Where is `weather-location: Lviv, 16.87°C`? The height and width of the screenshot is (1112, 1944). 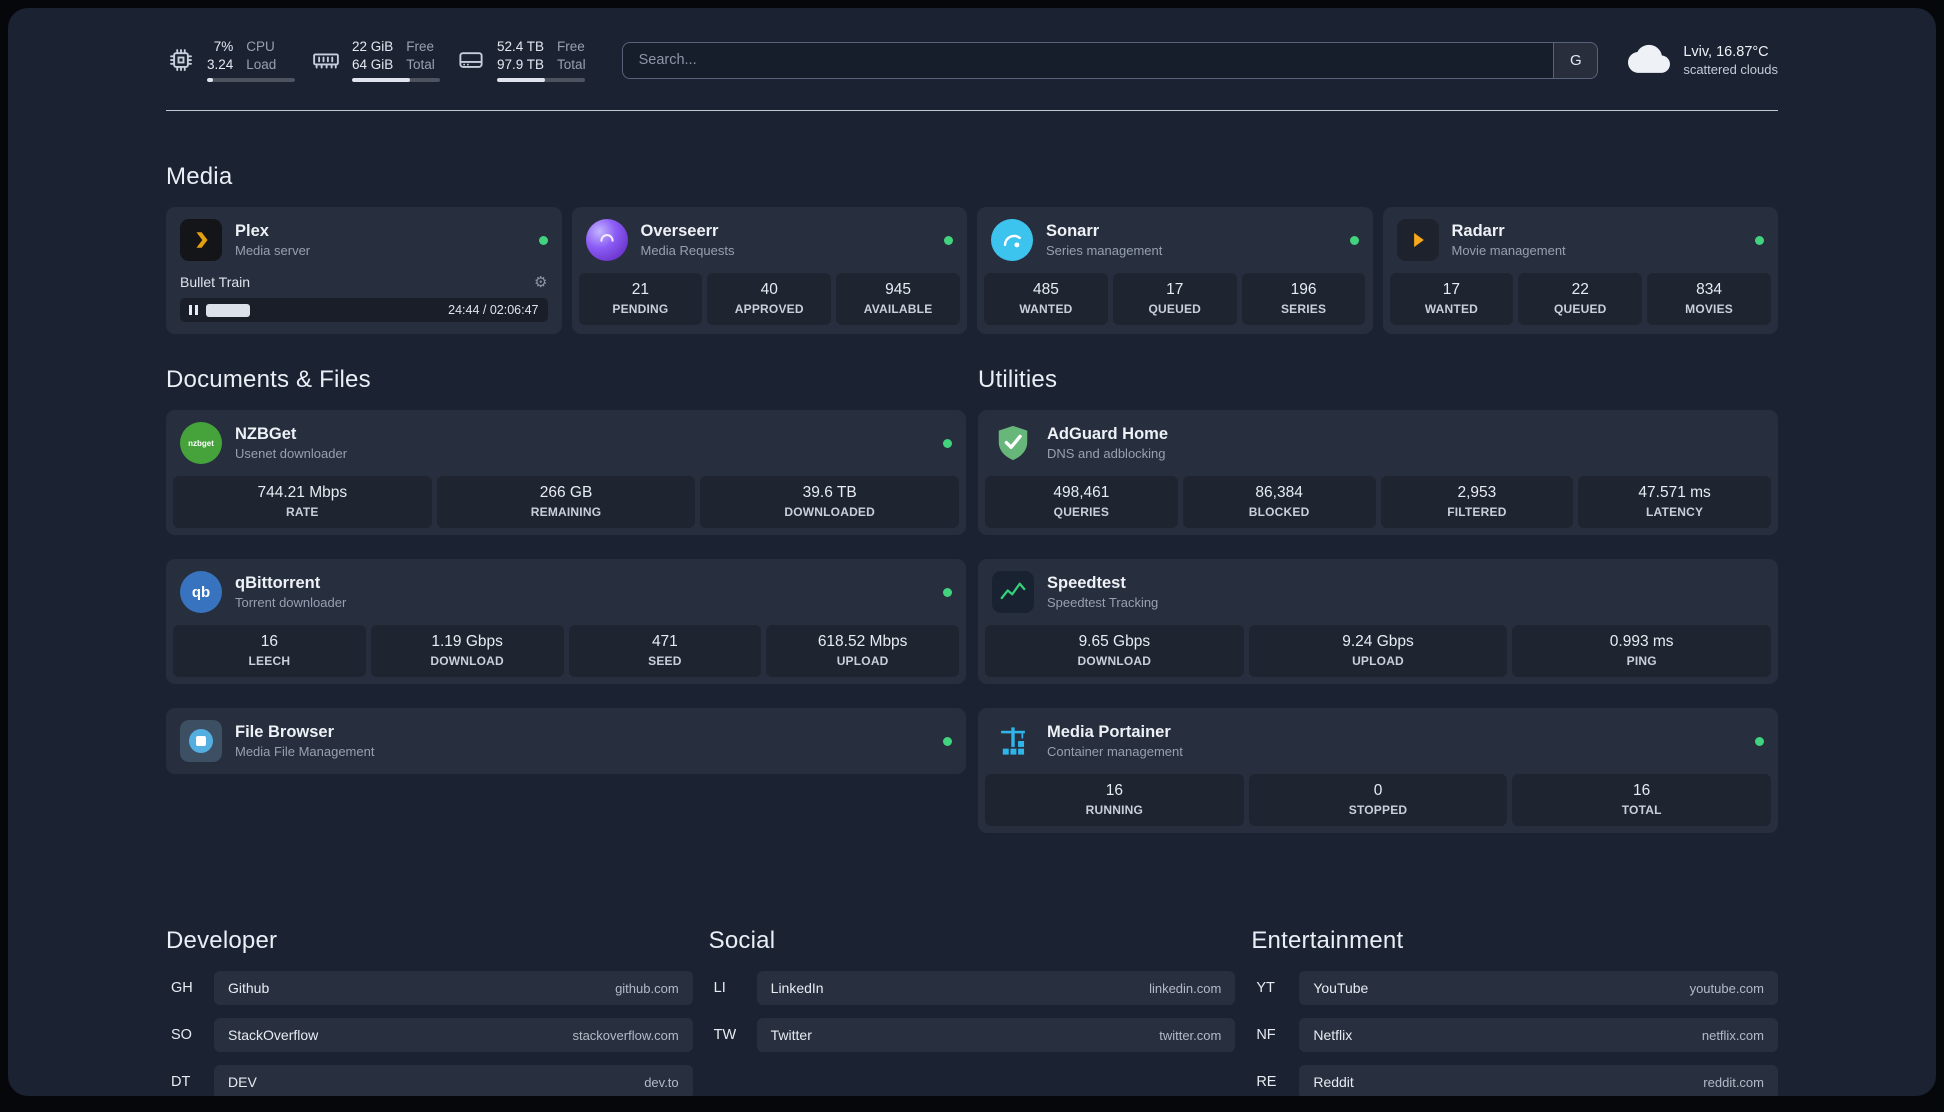 weather-location: Lviv, 16.87°C is located at coordinates (1726, 51).